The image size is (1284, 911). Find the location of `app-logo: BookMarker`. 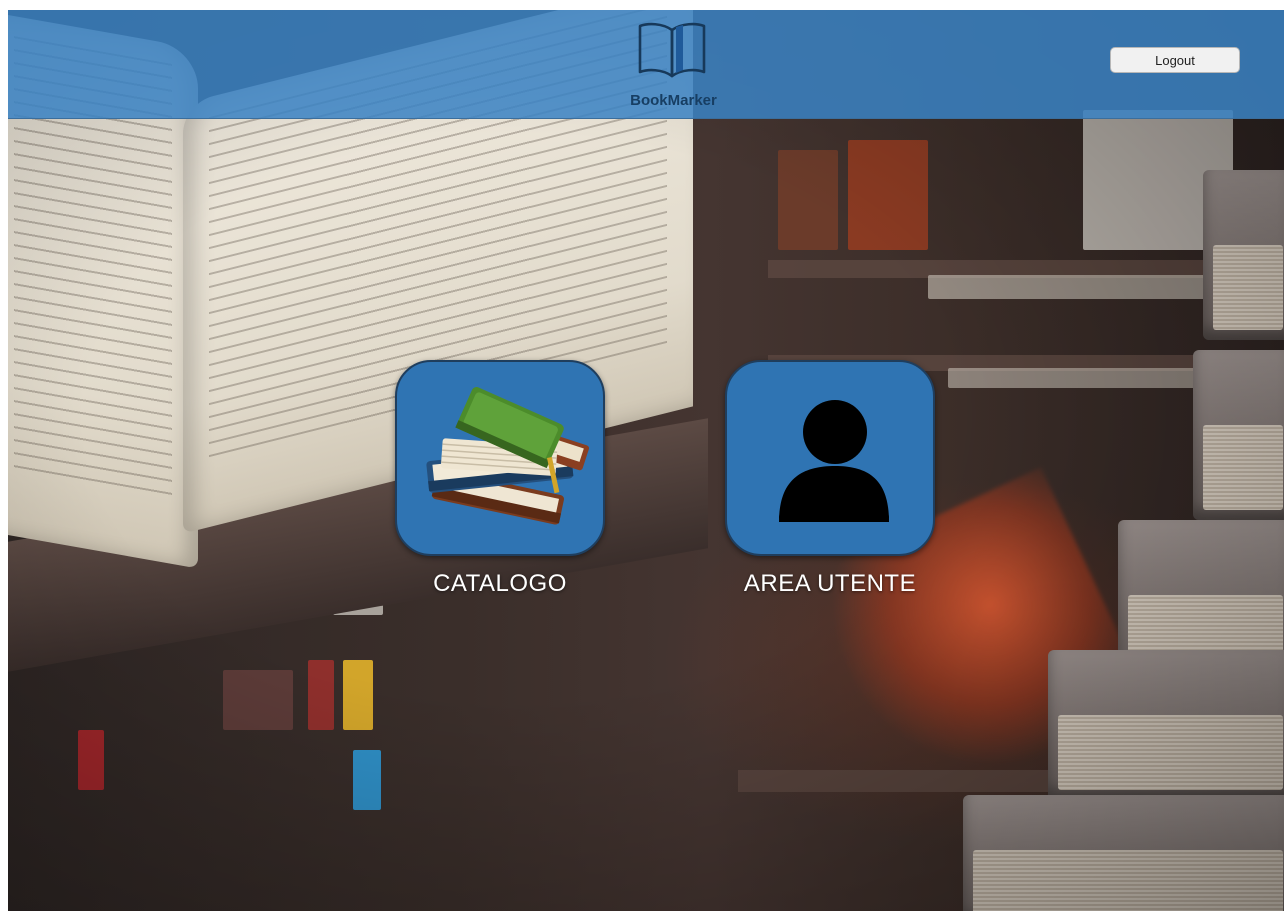

app-logo: BookMarker is located at coordinates (676, 65).